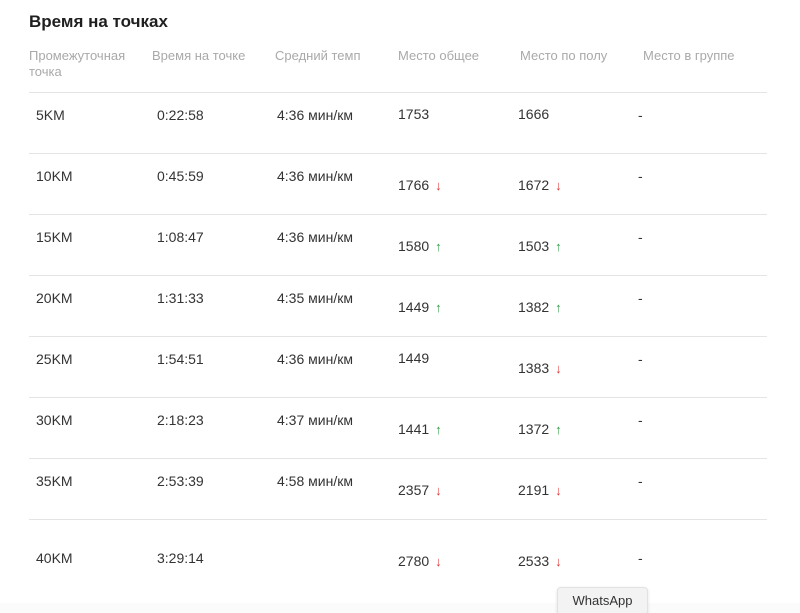 Image resolution: width=800 pixels, height=613 pixels. I want to click on cell-overall-place-value: 1753, so click(414, 114).